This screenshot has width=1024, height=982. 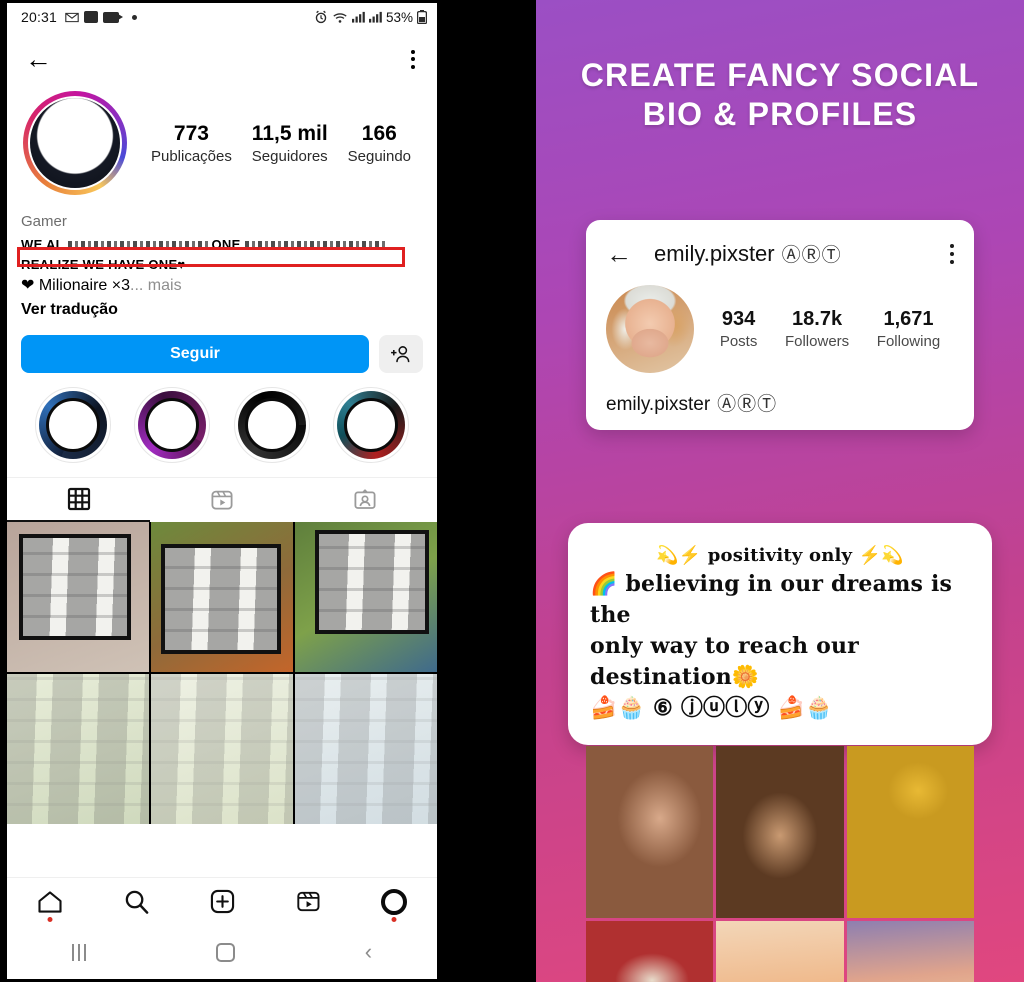 I want to click on see-translation-link: Ver tradução, so click(x=222, y=310).